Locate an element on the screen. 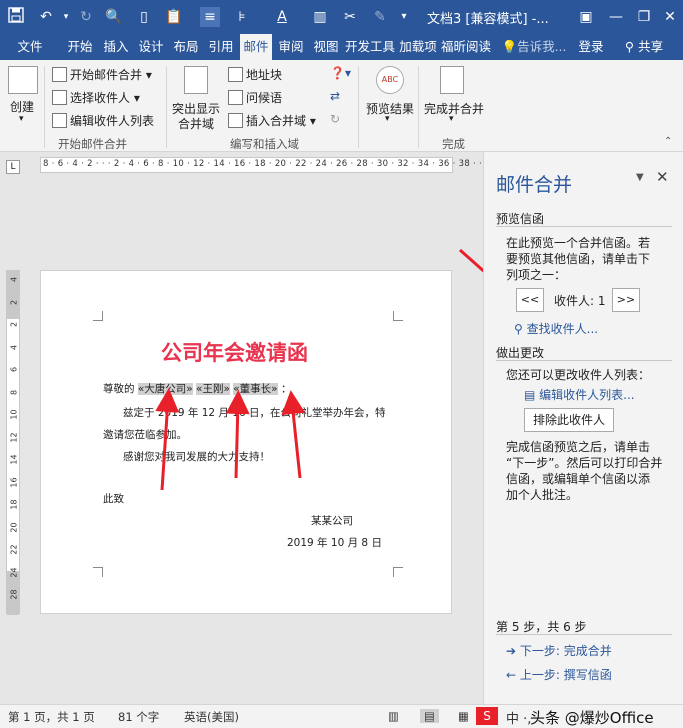  exclude-recipient-button: 排除此收件人 is located at coordinates (569, 420).